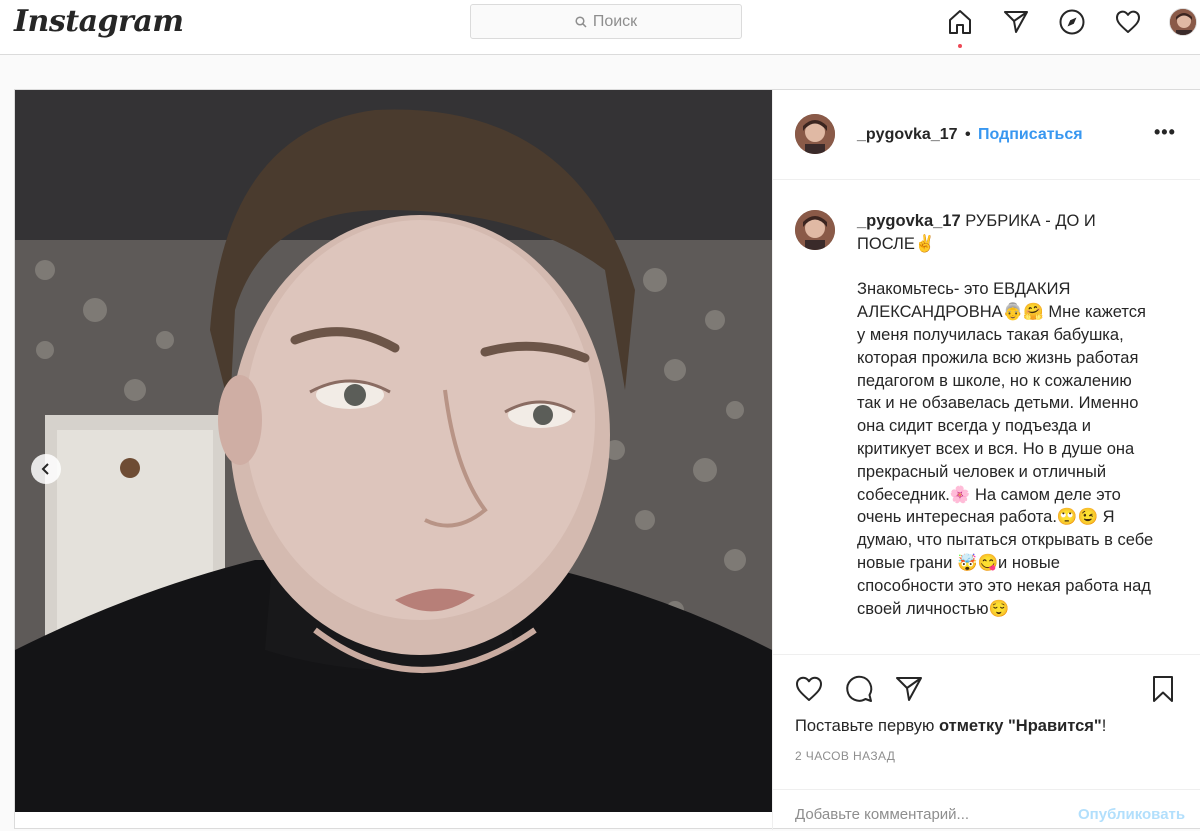 The width and height of the screenshot is (1200, 831). What do you see at coordinates (581, 21) in the screenshot?
I see `search-icon` at bounding box center [581, 21].